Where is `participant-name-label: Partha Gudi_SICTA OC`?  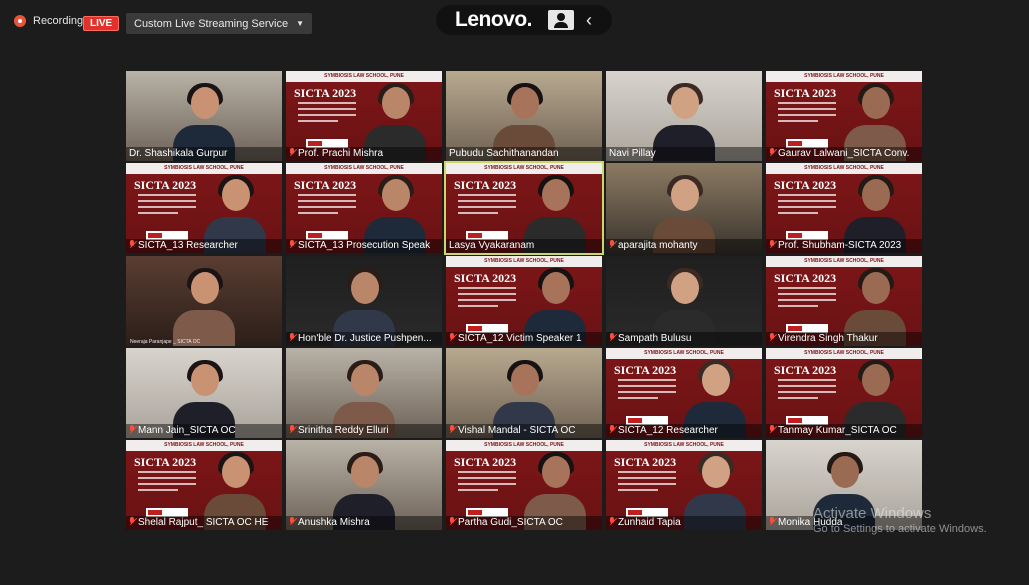 participant-name-label: Partha Gudi_SICTA OC is located at coordinates (524, 523).